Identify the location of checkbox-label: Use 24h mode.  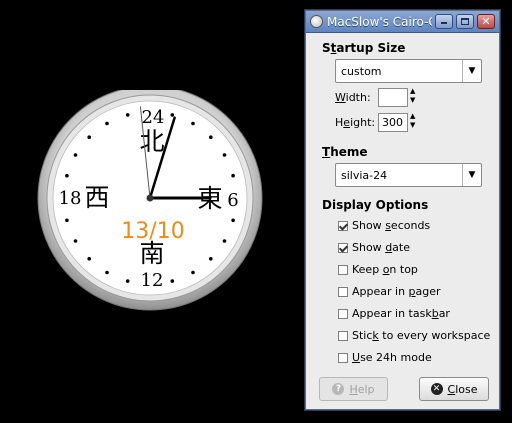
(392, 357).